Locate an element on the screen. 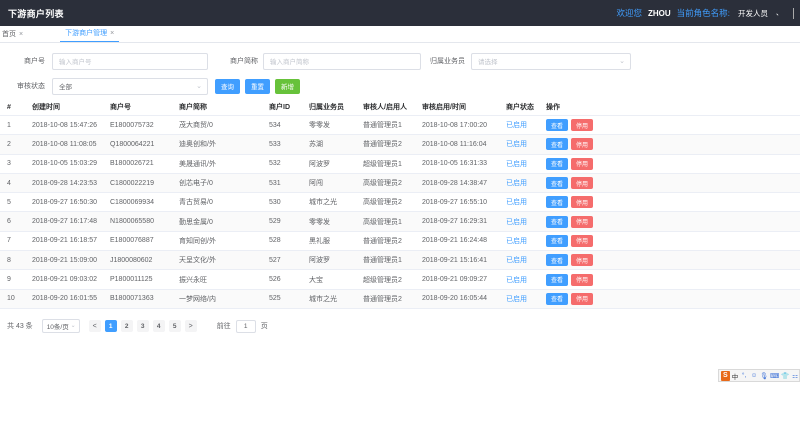 The width and height of the screenshot is (800, 446). cell-merchant-short: 育知同创/外 is located at coordinates (197, 241).